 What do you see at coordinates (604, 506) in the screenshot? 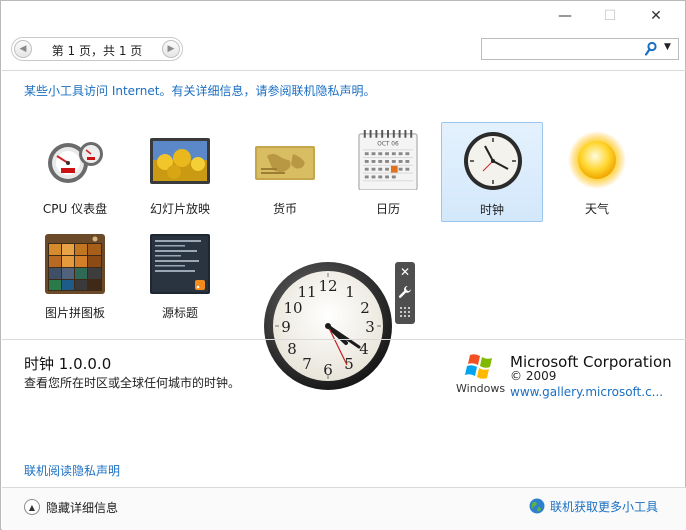
I see `get-more-gadgets-label: 联机获取更多小工具` at bounding box center [604, 506].